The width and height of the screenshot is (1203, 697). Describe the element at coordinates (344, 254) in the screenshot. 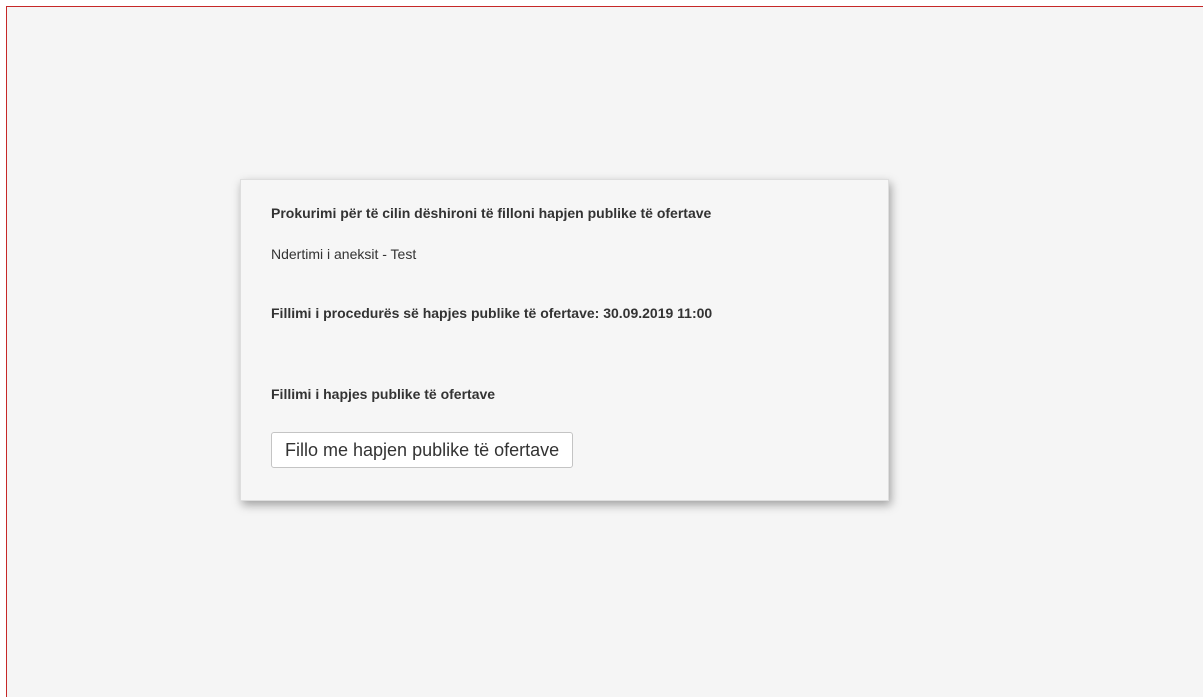

I see `procurement-name: Ndertimi i aneksit - Test` at that location.